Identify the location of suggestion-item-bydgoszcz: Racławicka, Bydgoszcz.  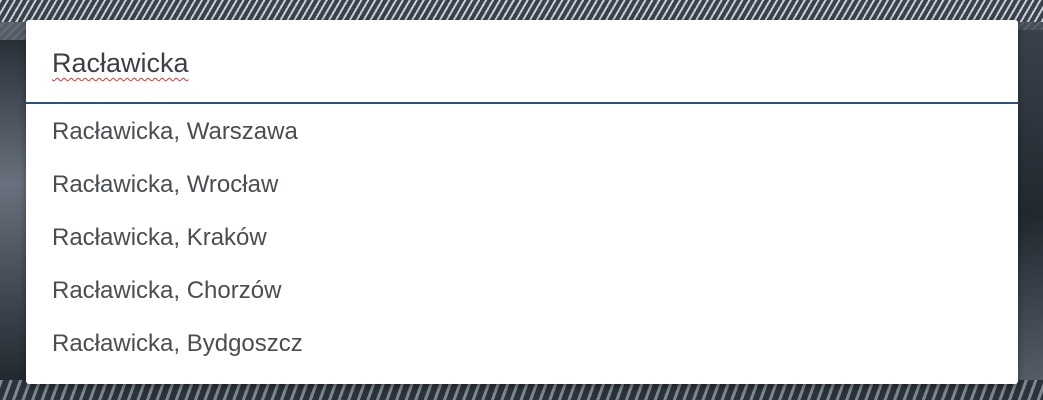
(522, 343).